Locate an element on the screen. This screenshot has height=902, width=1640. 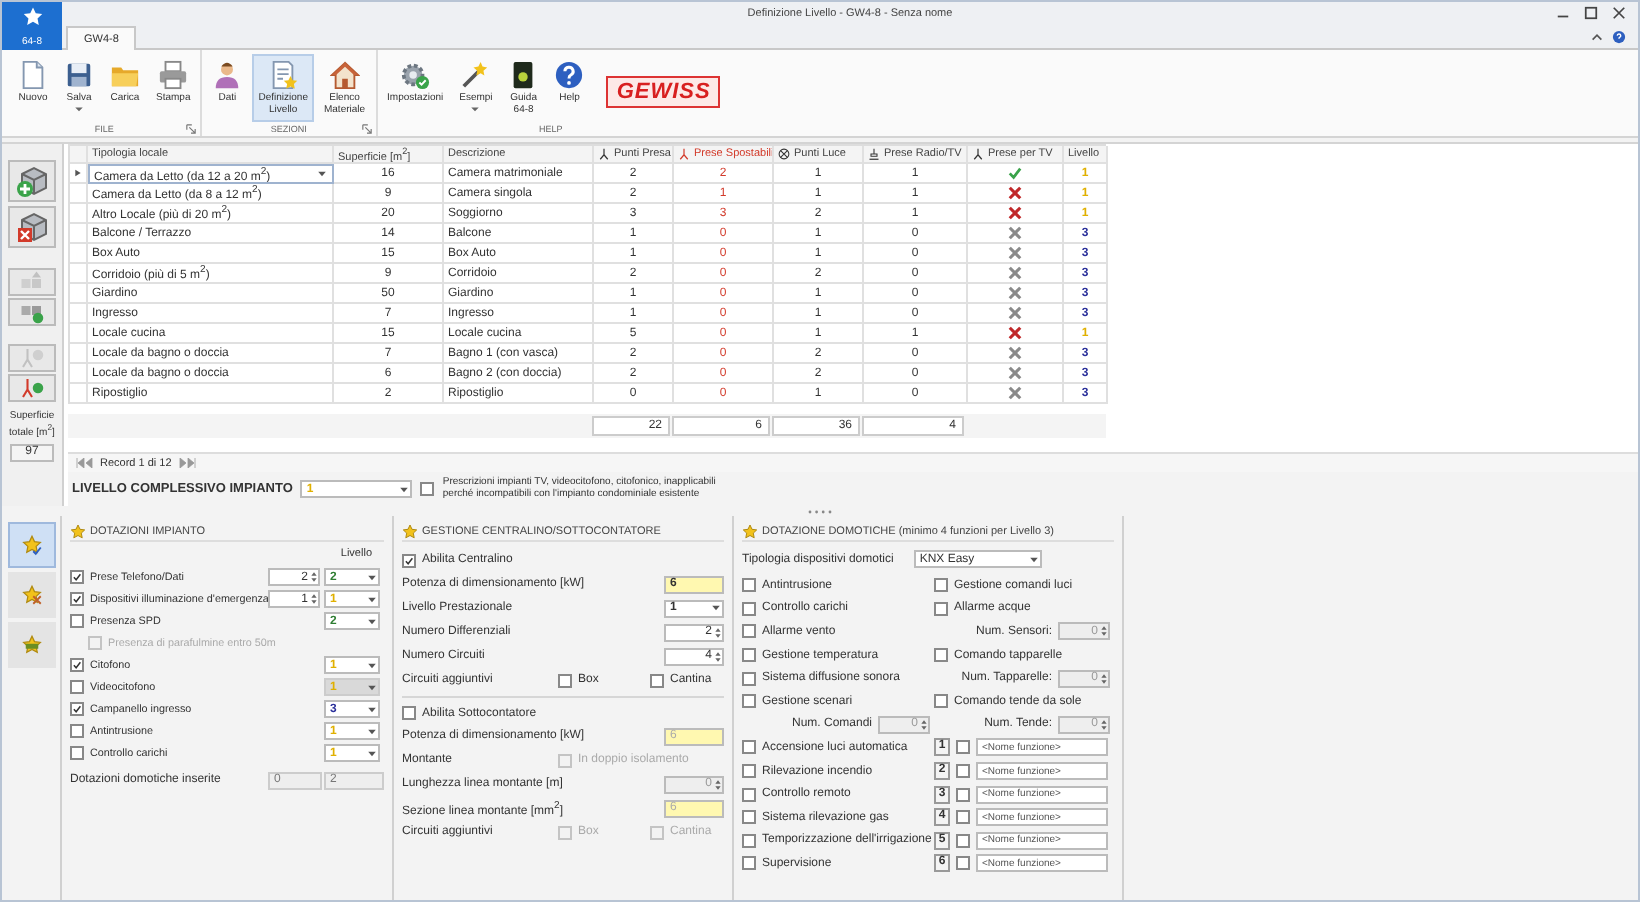
person-icon is located at coordinates (227, 75).